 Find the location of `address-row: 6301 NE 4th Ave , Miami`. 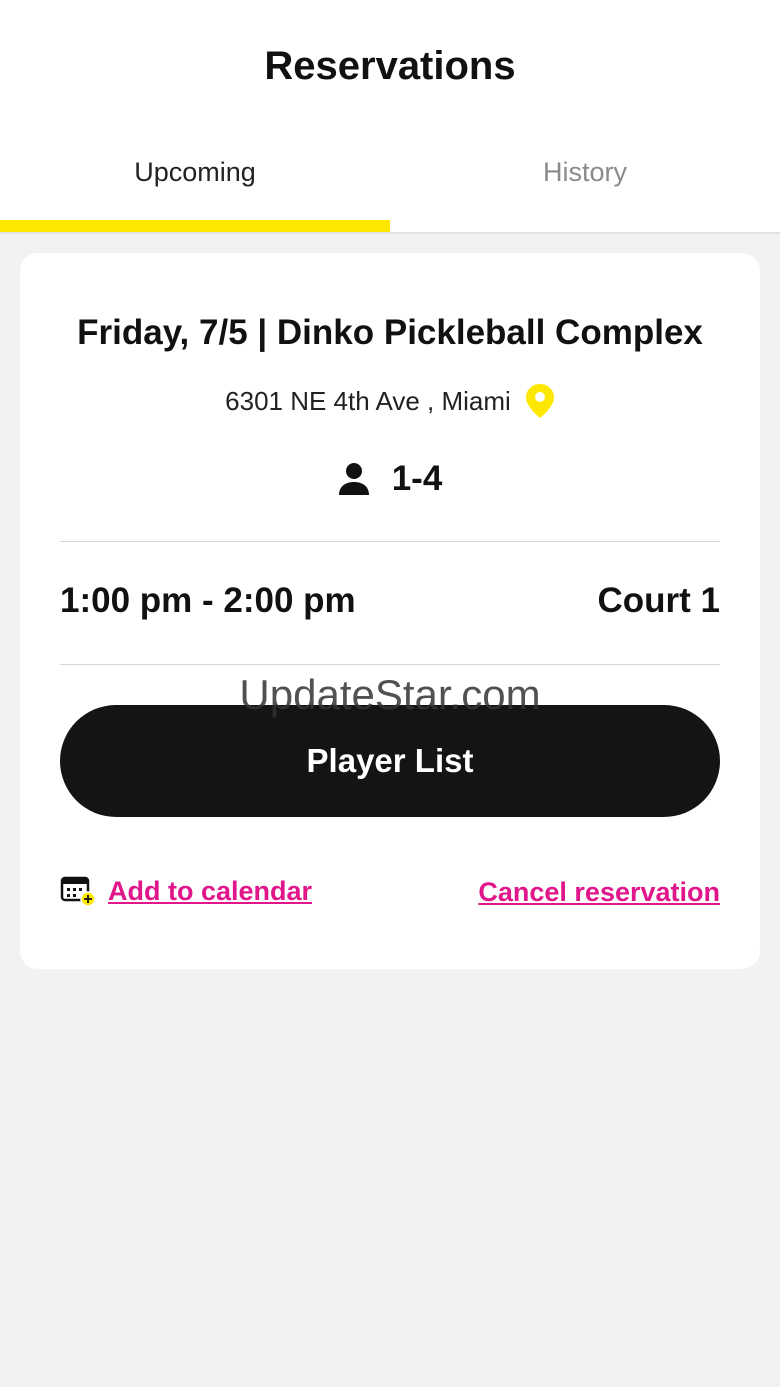

address-row: 6301 NE 4th Ave , Miami is located at coordinates (390, 401).